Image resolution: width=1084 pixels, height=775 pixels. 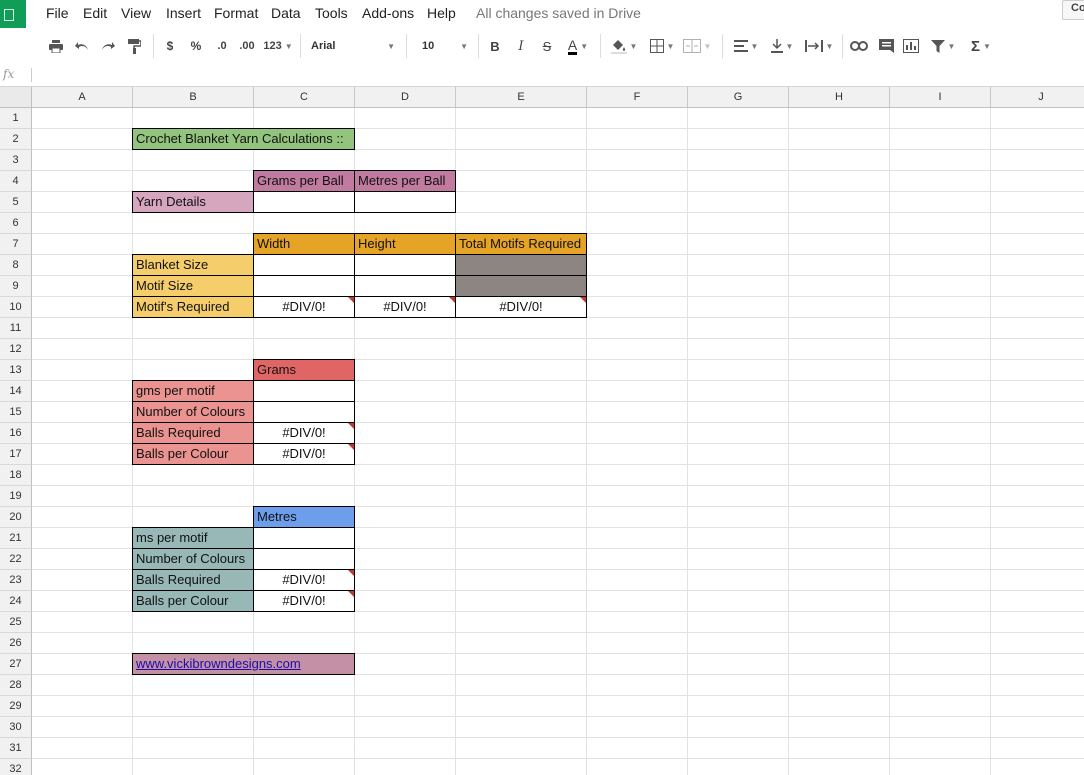 What do you see at coordinates (193, 433) in the screenshot?
I see `cell-b16: Balls Required` at bounding box center [193, 433].